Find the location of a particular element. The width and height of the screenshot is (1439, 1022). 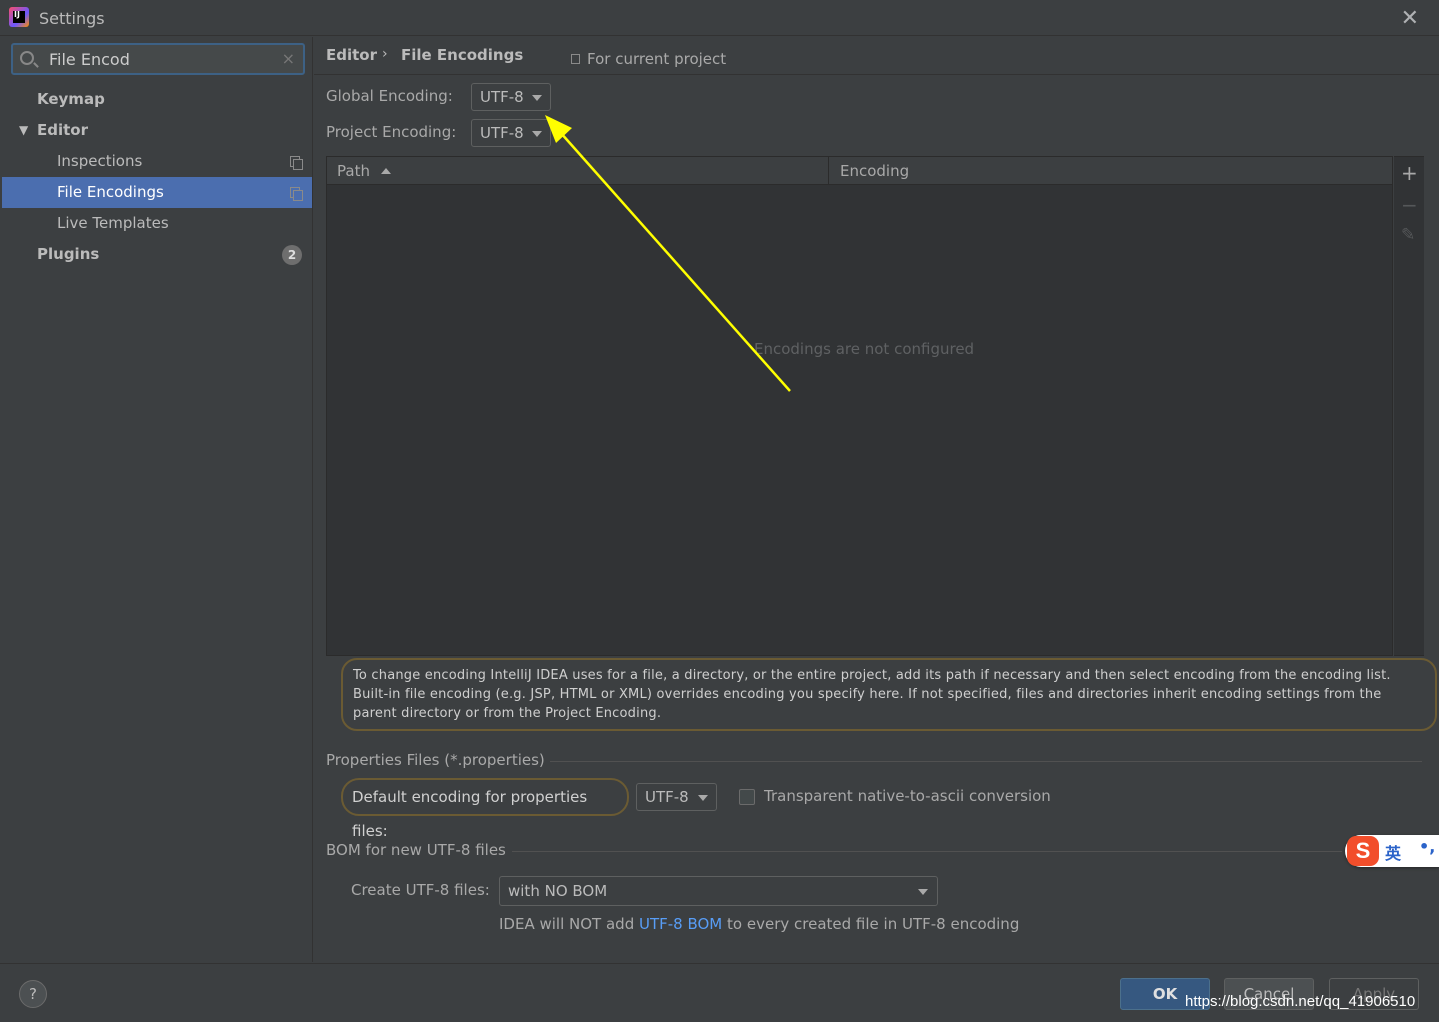

scope-label: For current project is located at coordinates (657, 59).